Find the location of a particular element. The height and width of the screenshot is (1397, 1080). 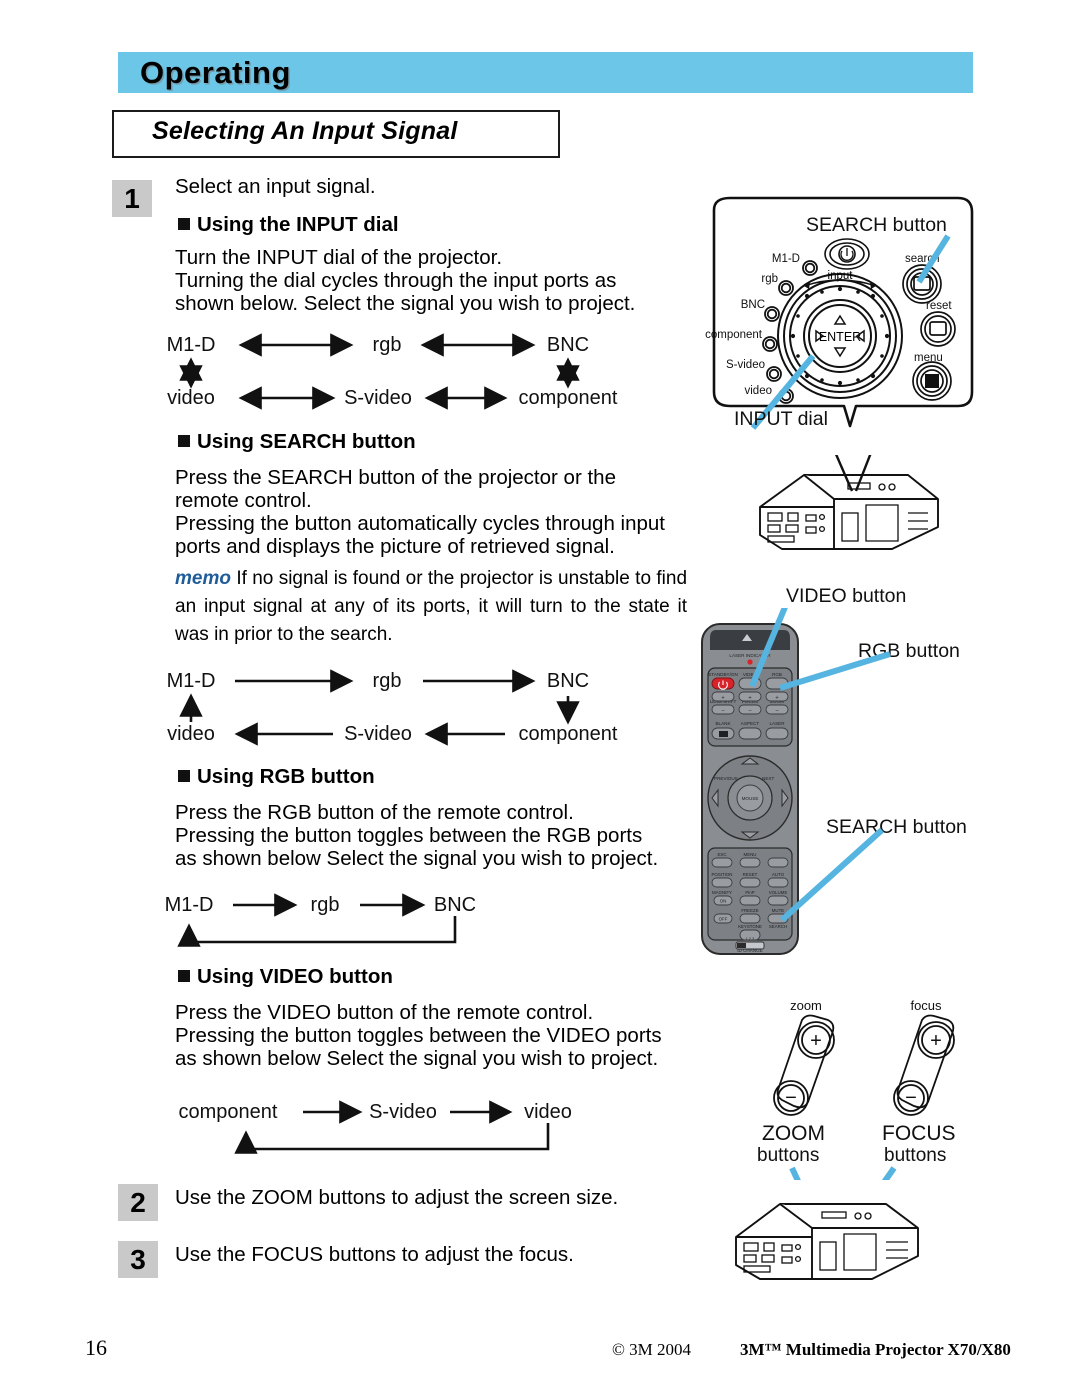

caption-zoom-buttons-line2: buttons is located at coordinates (788, 1155).